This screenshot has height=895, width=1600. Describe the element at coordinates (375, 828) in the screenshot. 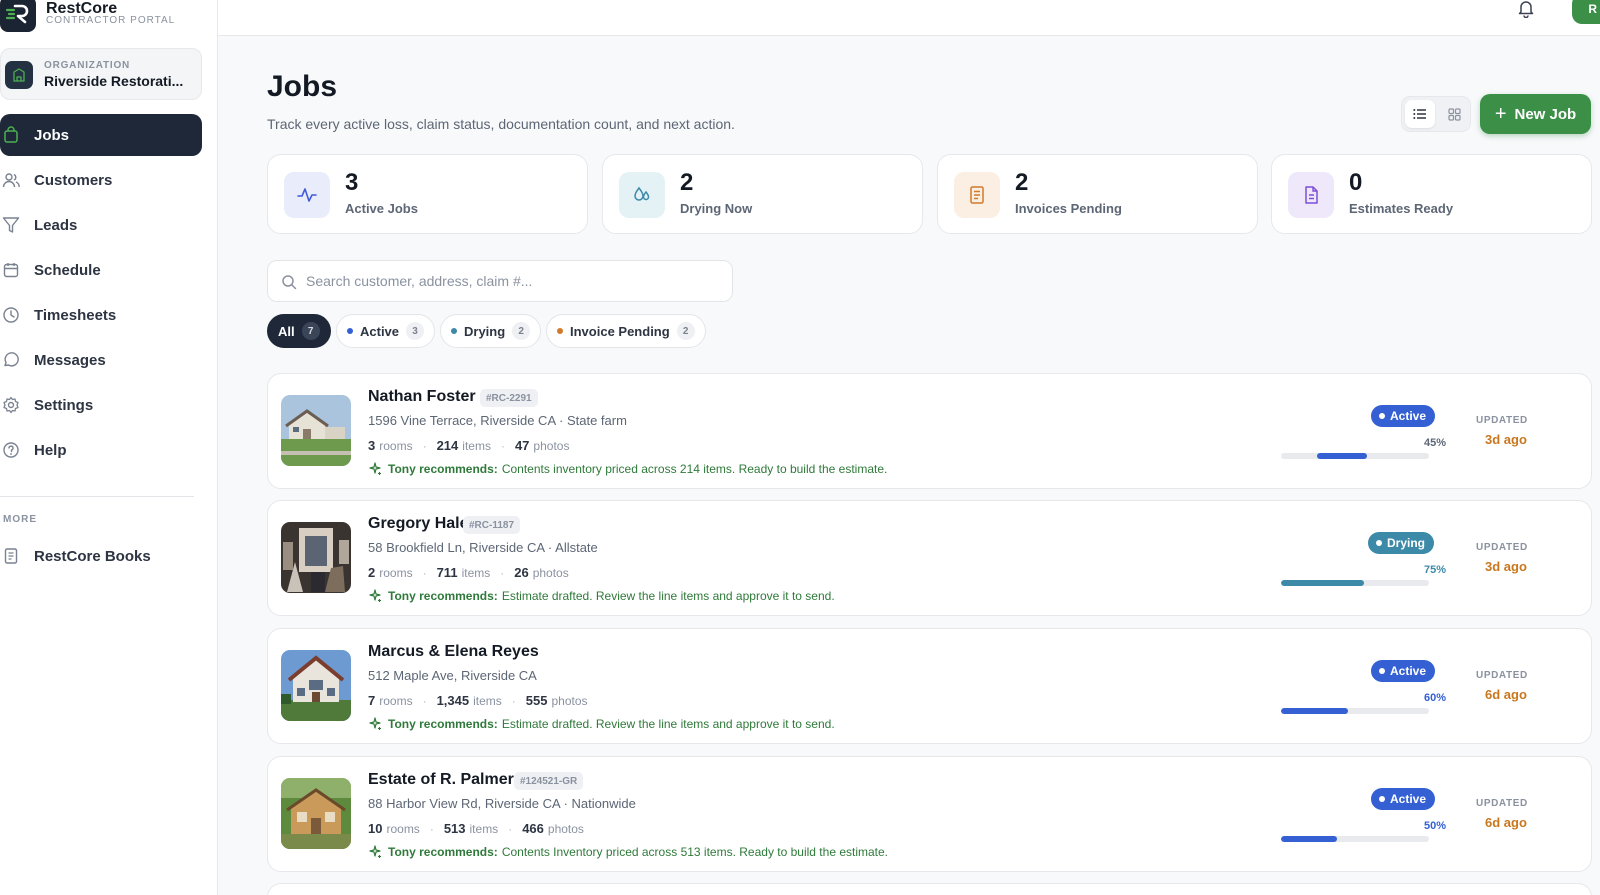

I see `rooms-count: 10` at that location.